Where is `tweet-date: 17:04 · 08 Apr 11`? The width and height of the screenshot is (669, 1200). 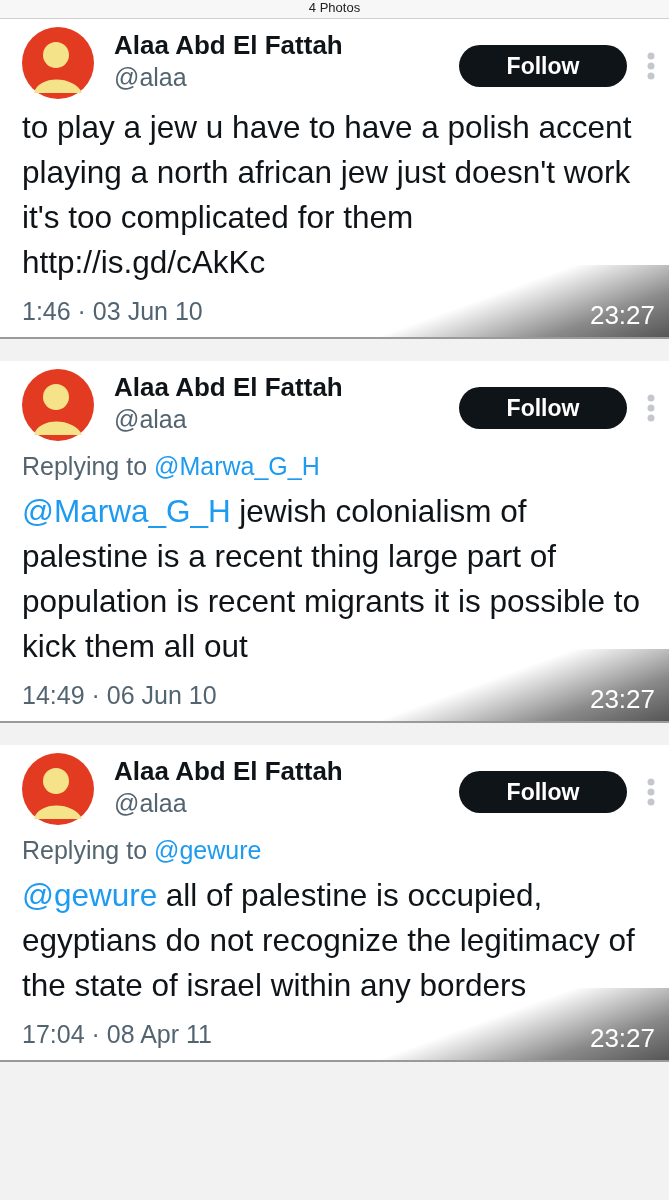 tweet-date: 17:04 · 08 Apr 11 is located at coordinates (117, 1034).